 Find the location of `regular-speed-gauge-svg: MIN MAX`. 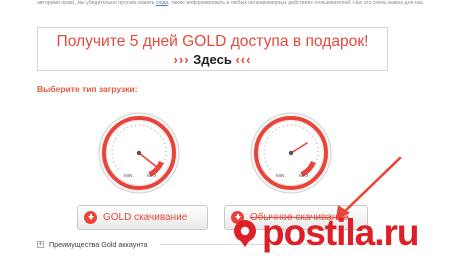

regular-speed-gauge-svg: MIN MAX is located at coordinates (291, 153).